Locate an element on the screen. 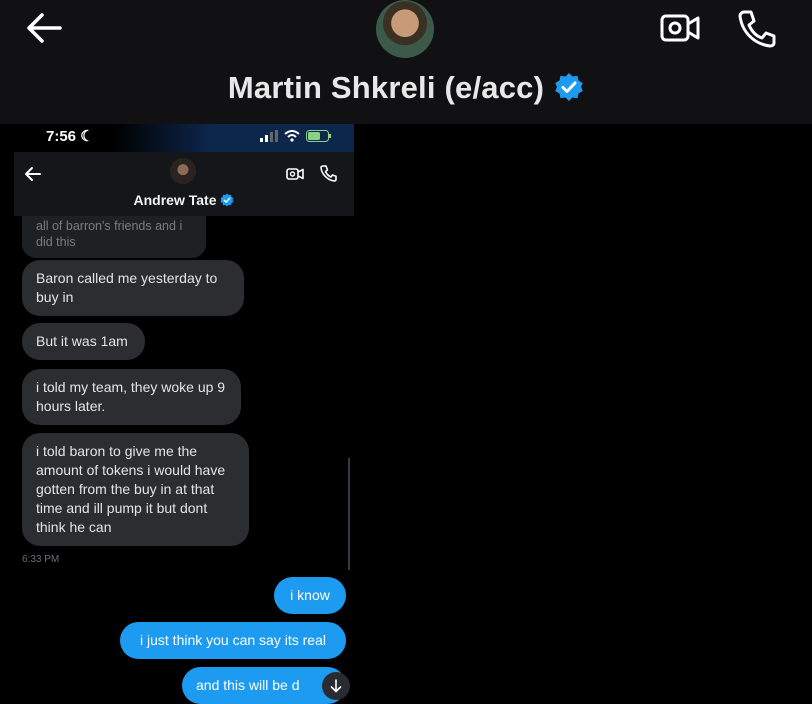 This screenshot has height=704, width=812. contact-name: Martin Shkreli (e/acc) is located at coordinates (406, 90).